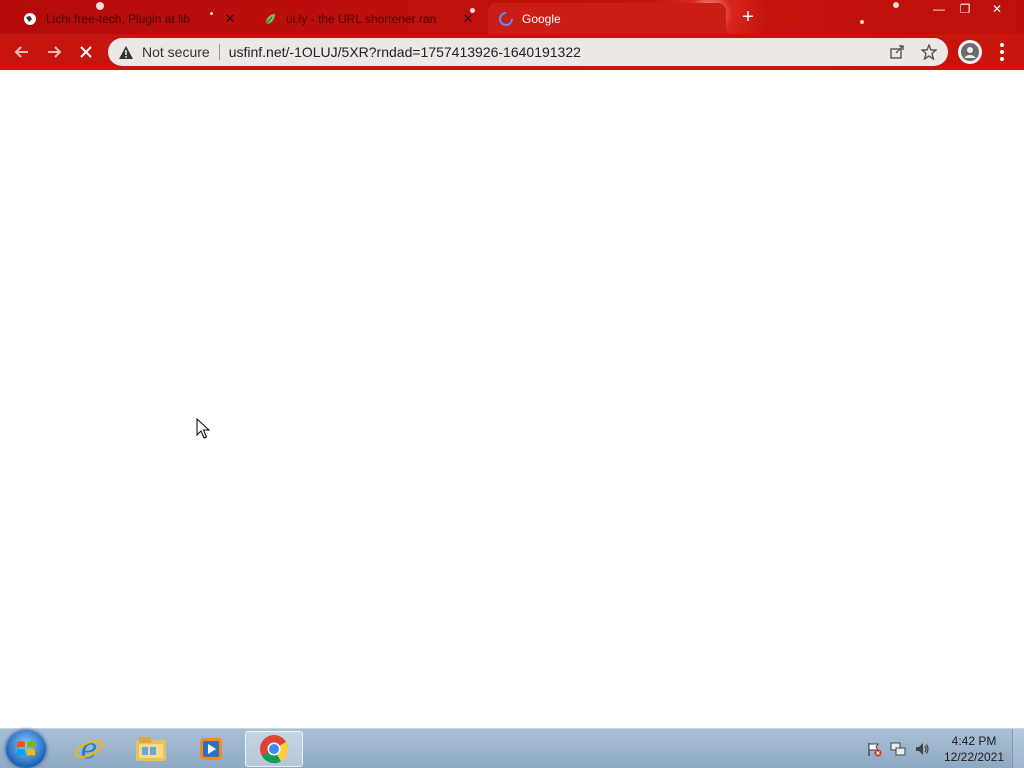 The image size is (1024, 768). I want to click on chrome-icon, so click(274, 749).